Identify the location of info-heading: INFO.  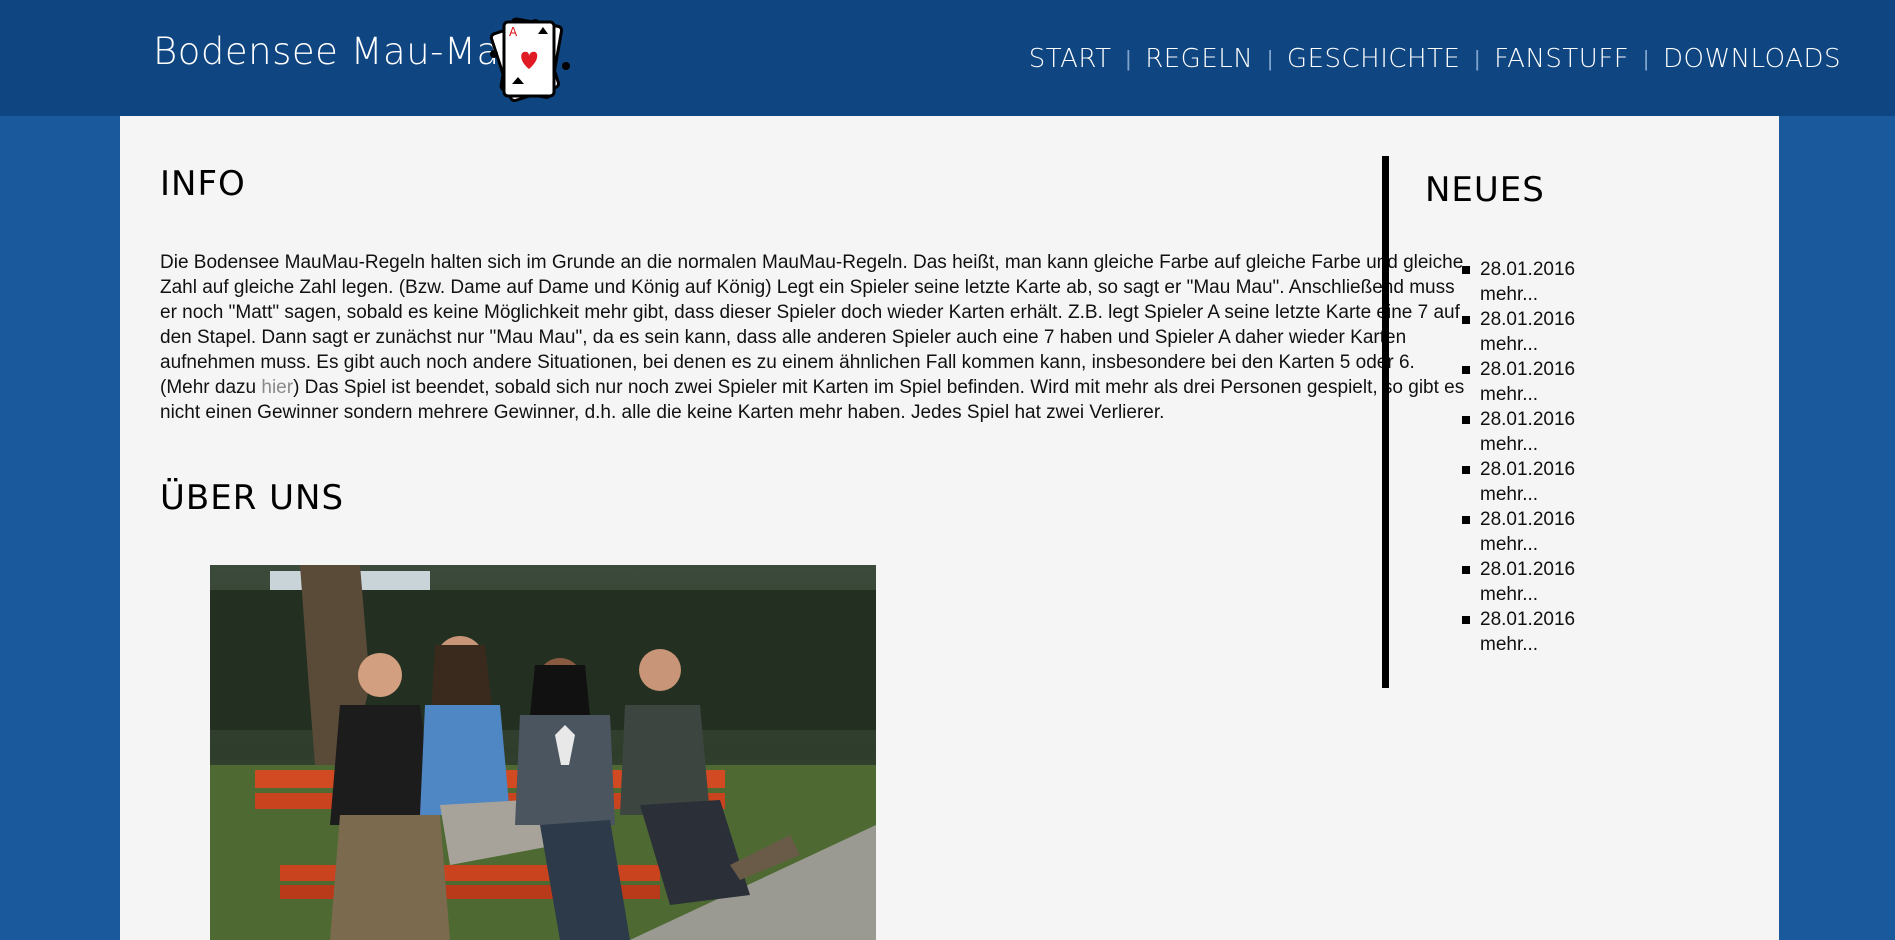
(203, 184).